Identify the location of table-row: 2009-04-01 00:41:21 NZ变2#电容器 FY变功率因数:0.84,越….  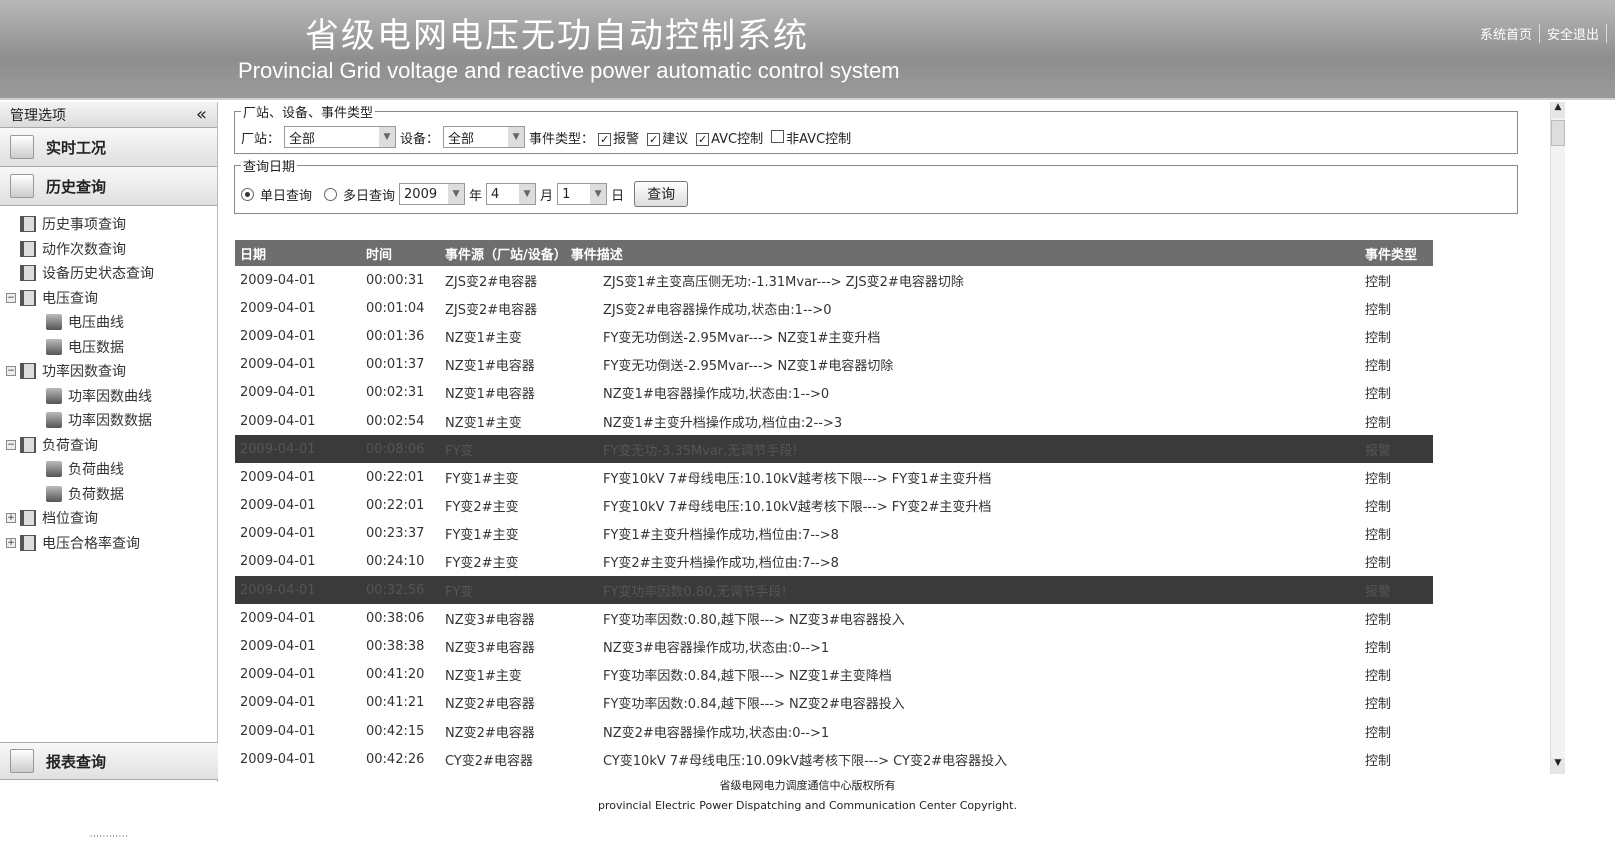
(834, 703).